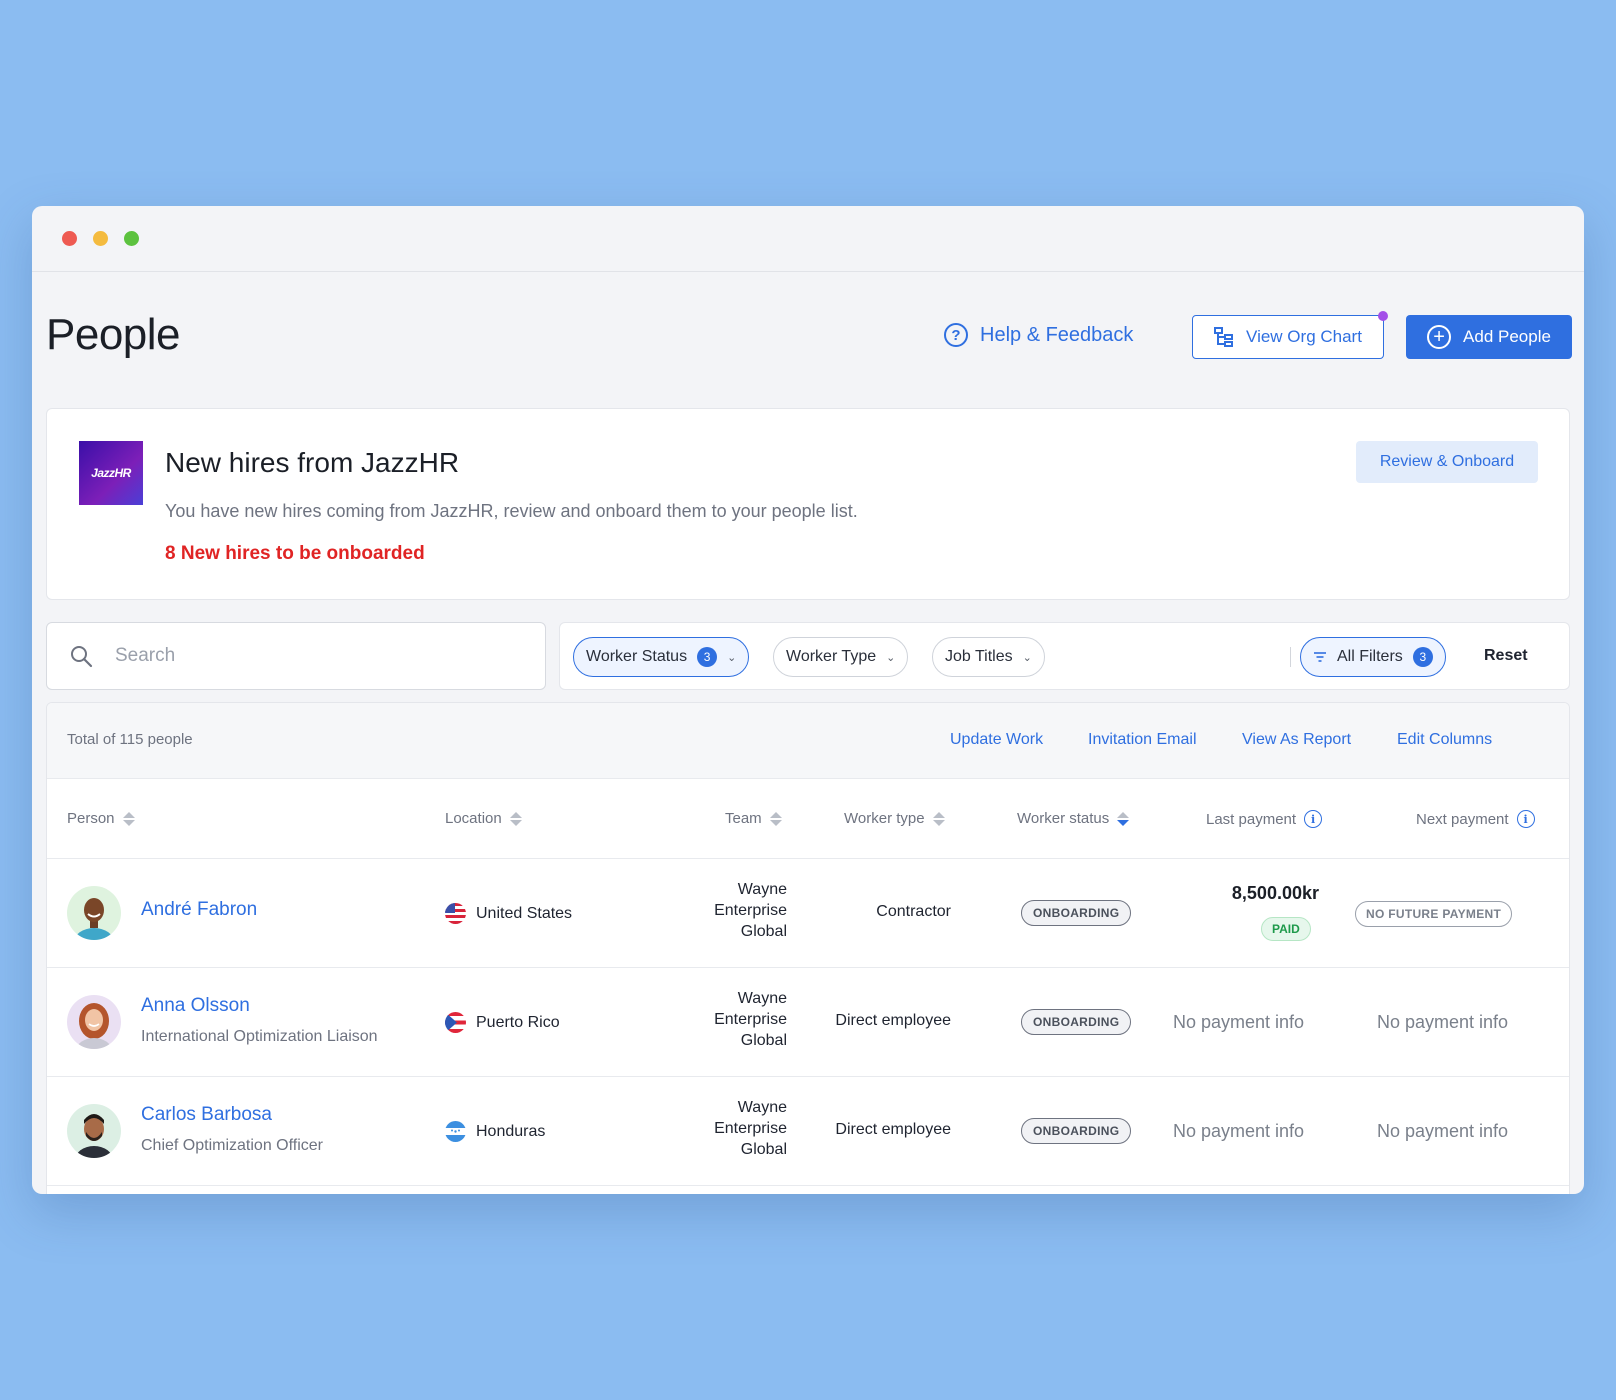 This screenshot has width=1616, height=1400. Describe the element at coordinates (502, 1022) in the screenshot. I see `location-cell: Puerto Rico` at that location.